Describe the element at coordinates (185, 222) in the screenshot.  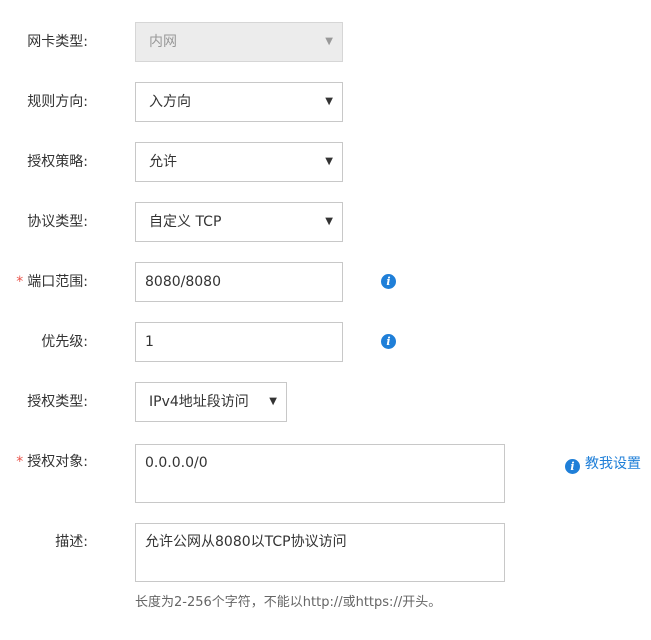
I see `protocol-type-value: 自定义 TCP` at that location.